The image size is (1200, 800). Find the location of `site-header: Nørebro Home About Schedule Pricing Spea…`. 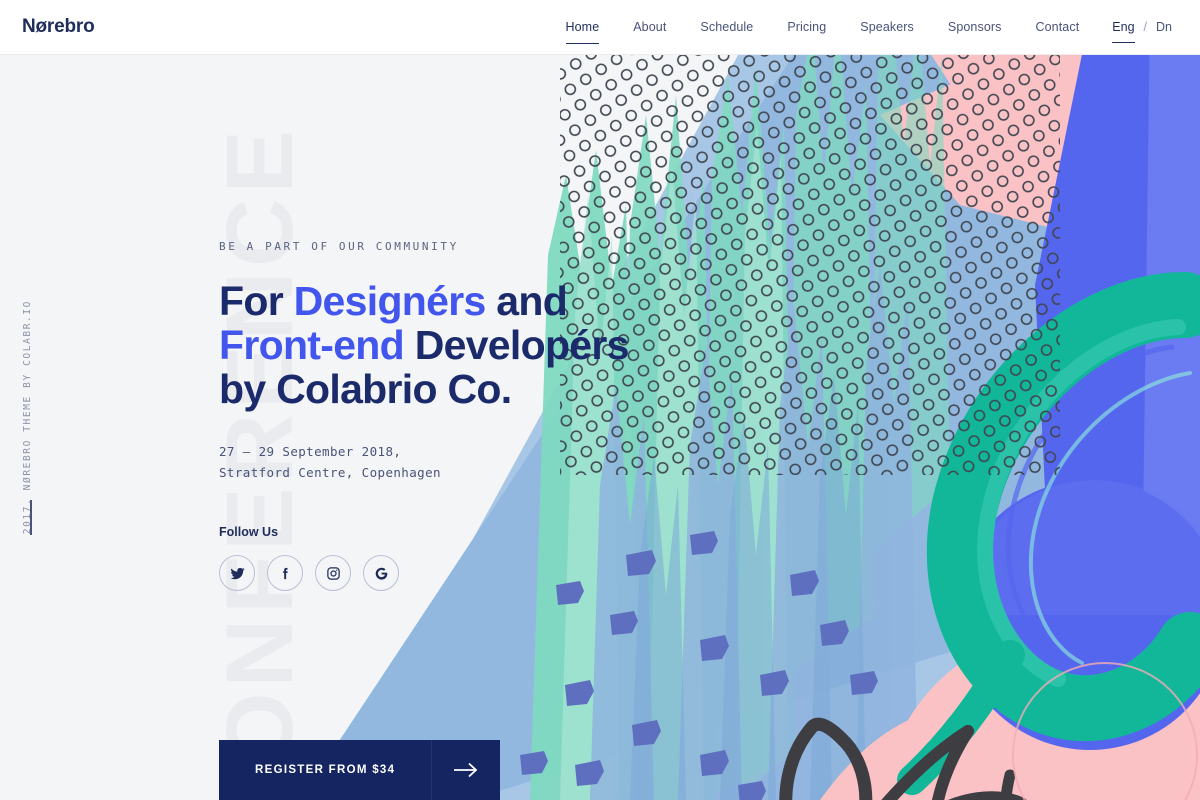

site-header: Nørebro Home About Schedule Pricing Spea… is located at coordinates (600, 27).